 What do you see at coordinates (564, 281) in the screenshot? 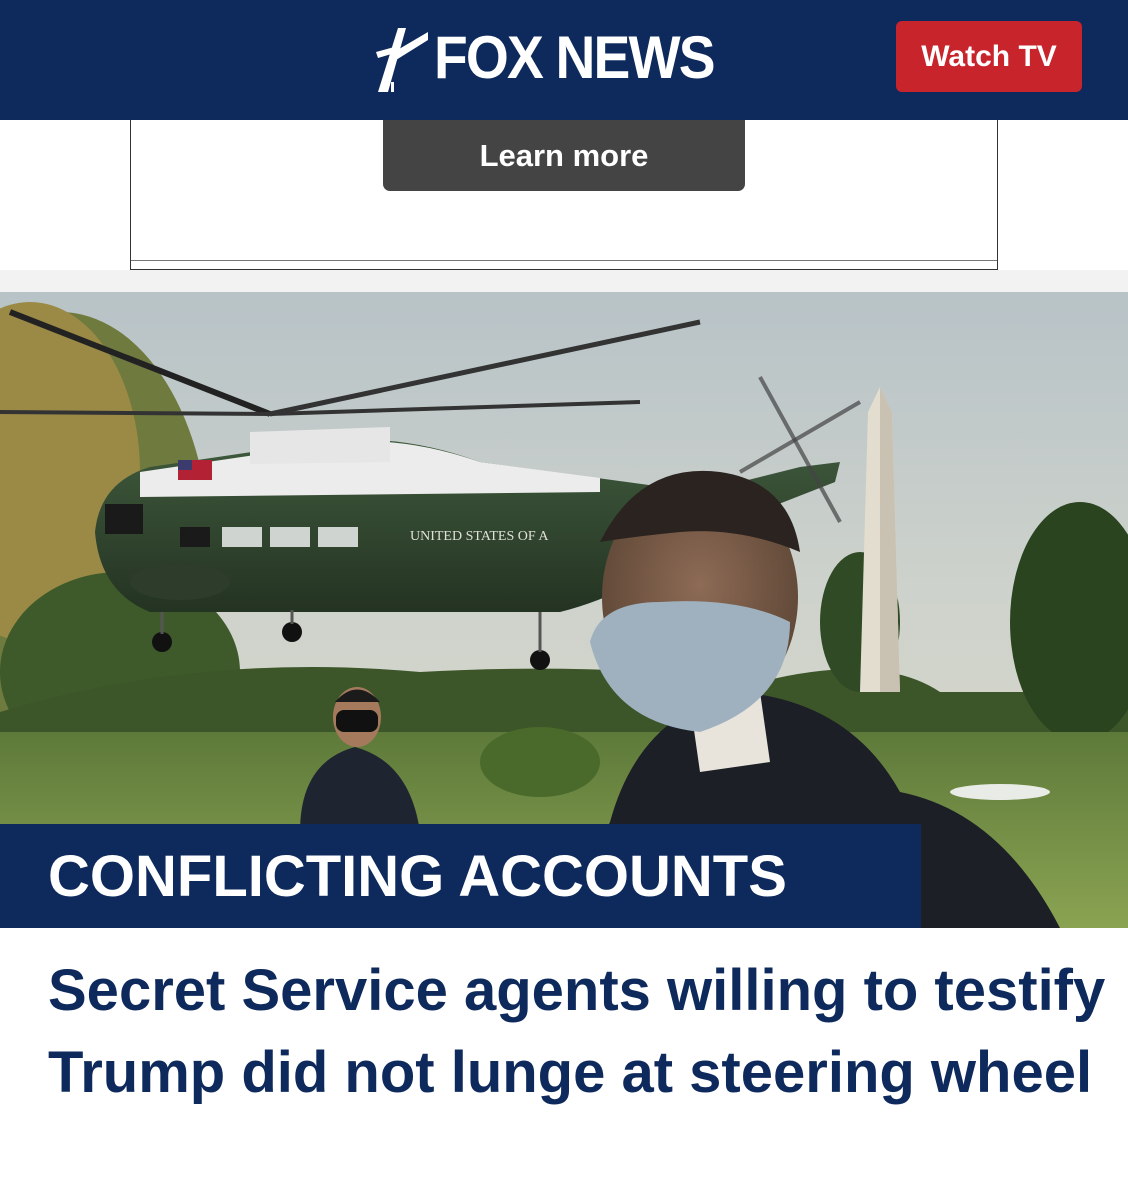
I see `section-divider` at bounding box center [564, 281].